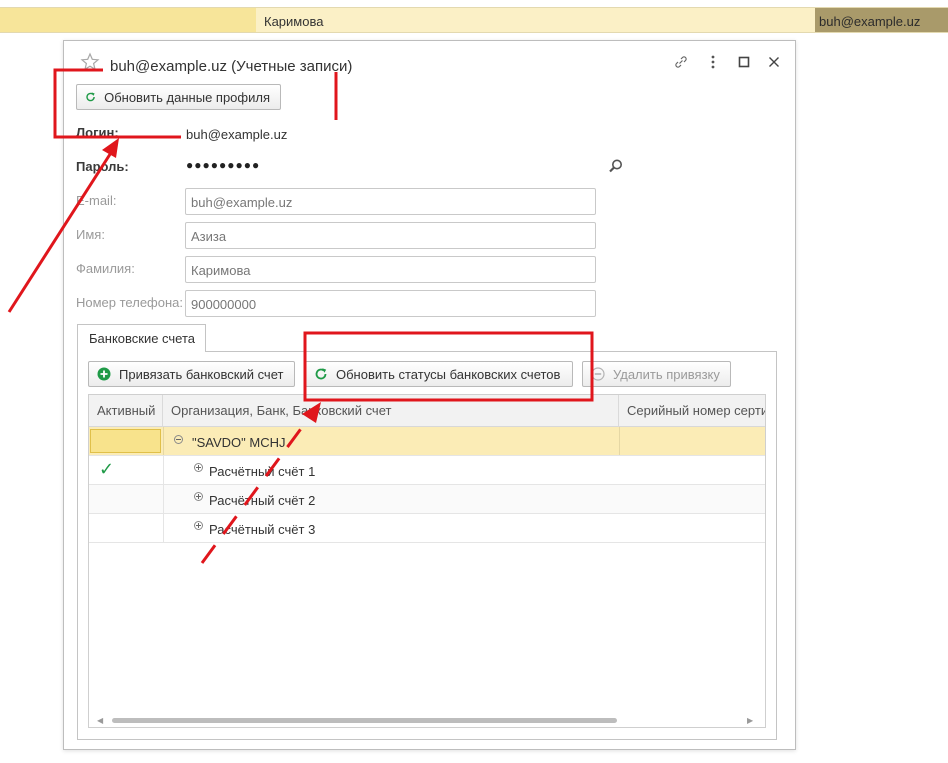 The width and height of the screenshot is (948, 763). What do you see at coordinates (262, 471) in the screenshot?
I see `account-name: Расчётный счёт 1` at bounding box center [262, 471].